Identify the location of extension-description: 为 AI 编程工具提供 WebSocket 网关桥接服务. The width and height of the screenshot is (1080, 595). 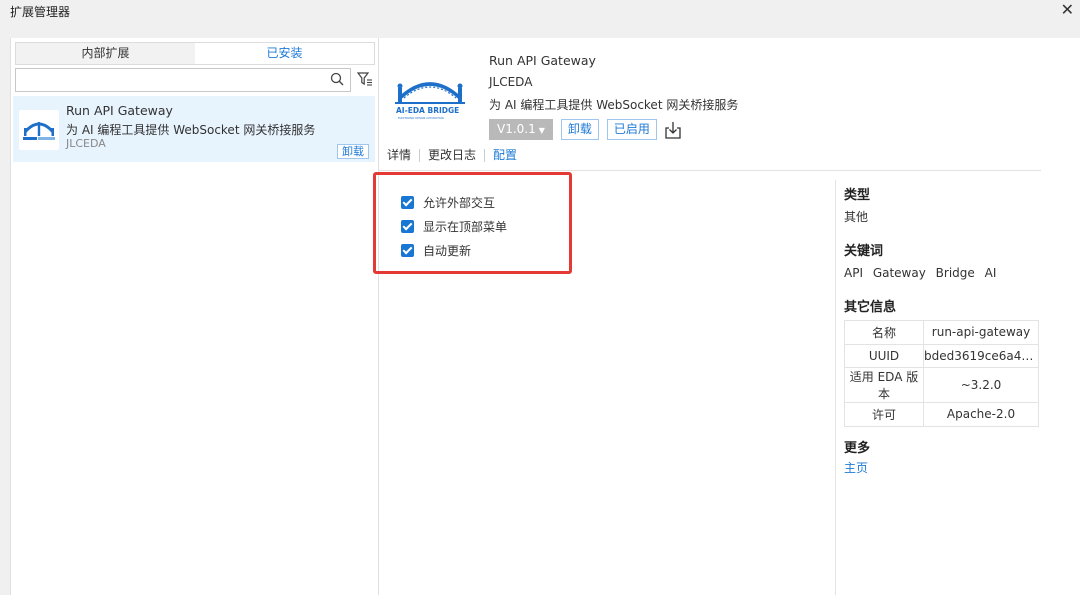
(614, 105).